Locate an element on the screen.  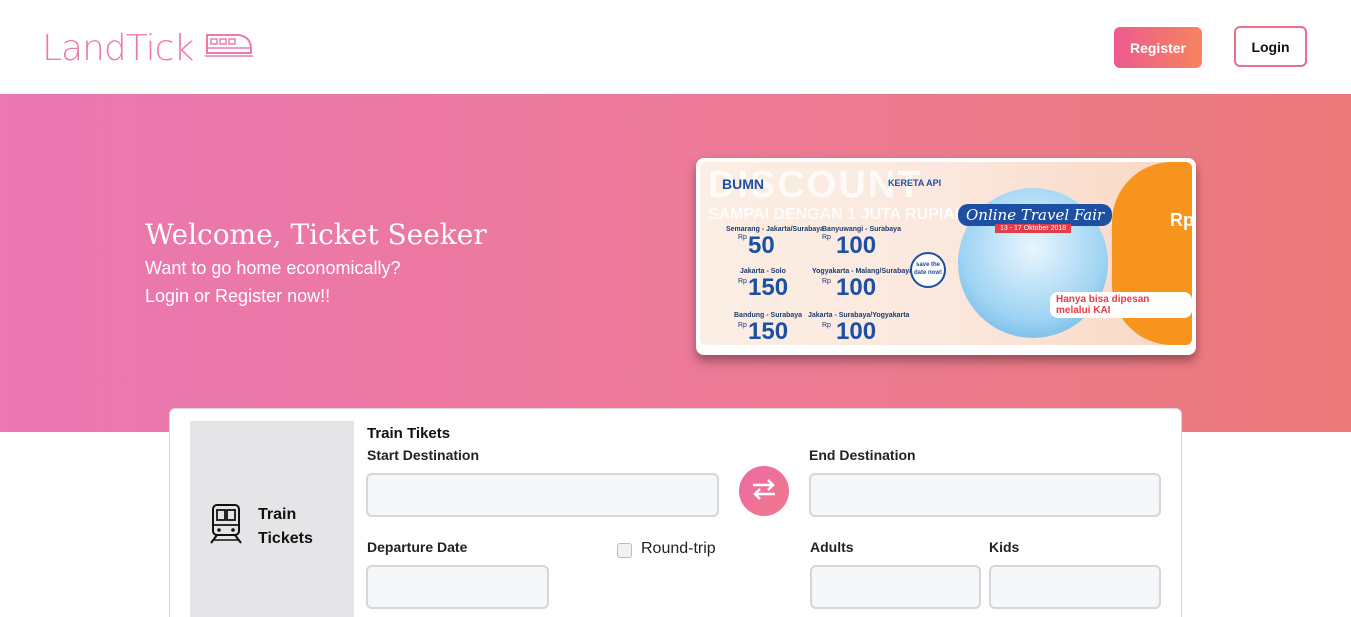
hero-subtitle-line2: Login or Register now!! is located at coordinates (238, 296).